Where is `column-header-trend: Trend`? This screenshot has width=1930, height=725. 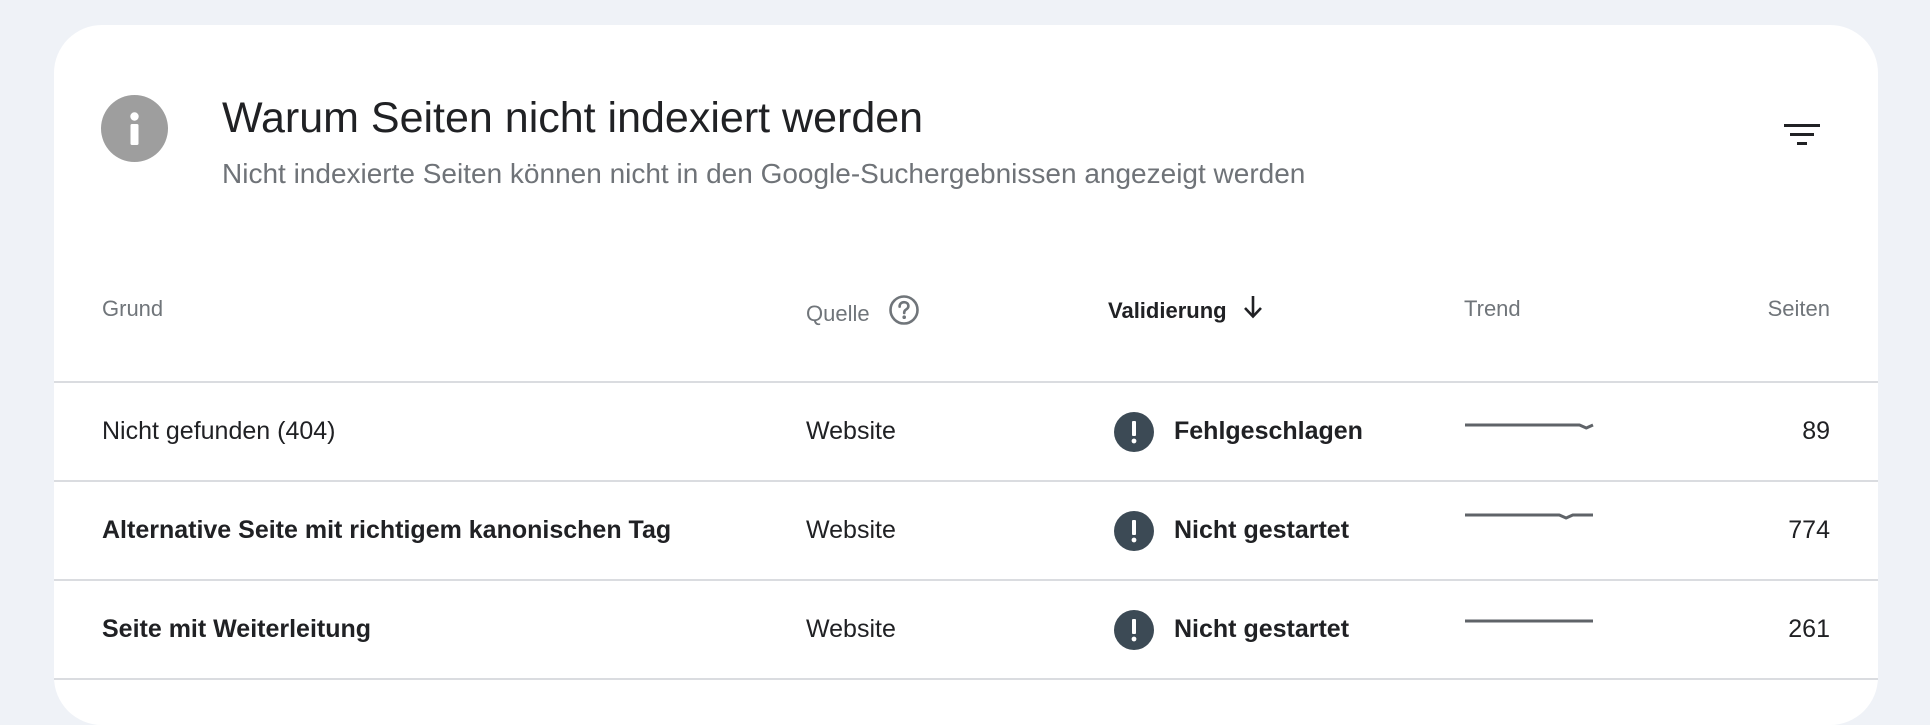 column-header-trend: Trend is located at coordinates (1492, 309).